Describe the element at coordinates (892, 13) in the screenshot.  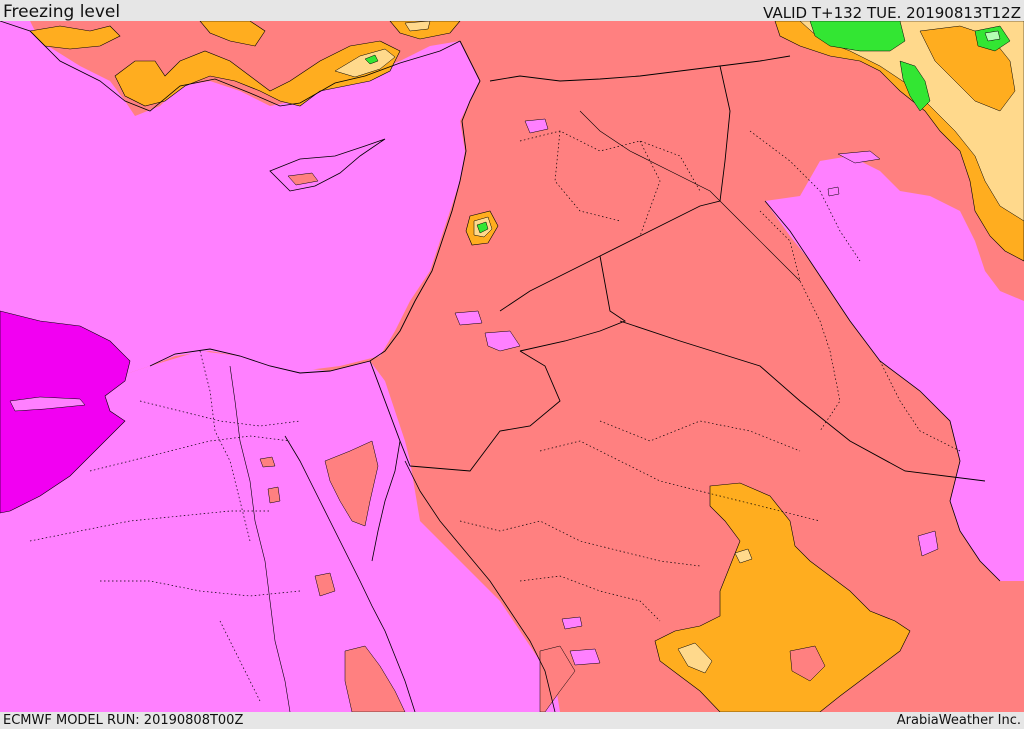
I see `valid-time: VALID T+132 TUE. 20190813T12Z` at that location.